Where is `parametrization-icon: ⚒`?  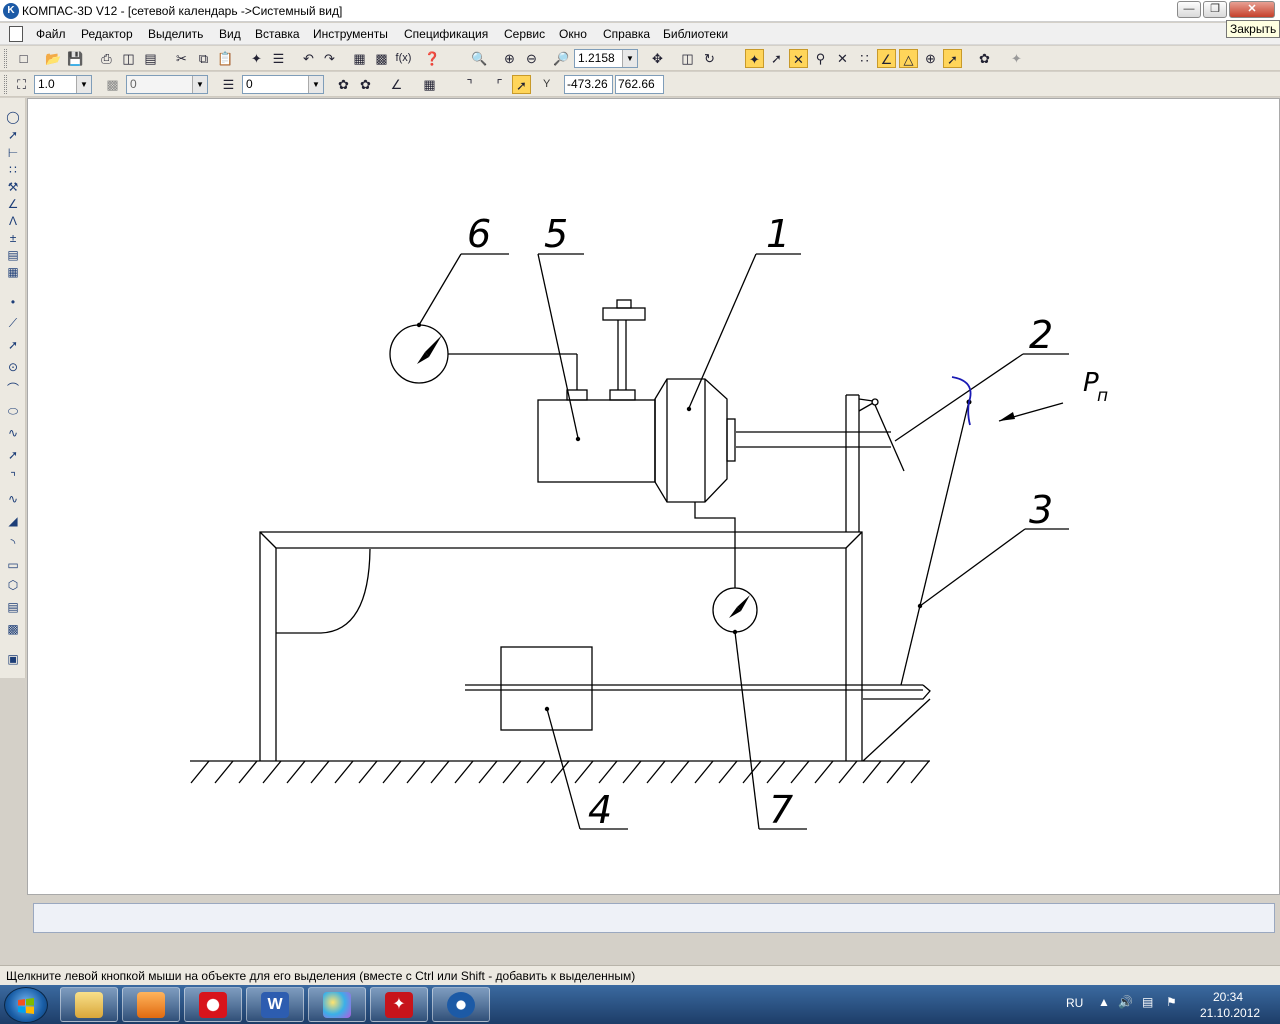
parametrization-icon: ⚒ is located at coordinates (13, 187).